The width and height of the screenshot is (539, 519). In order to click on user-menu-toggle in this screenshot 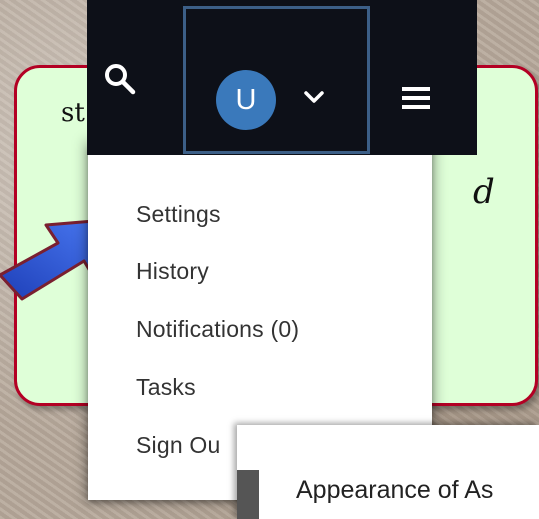, I will do `click(276, 80)`.